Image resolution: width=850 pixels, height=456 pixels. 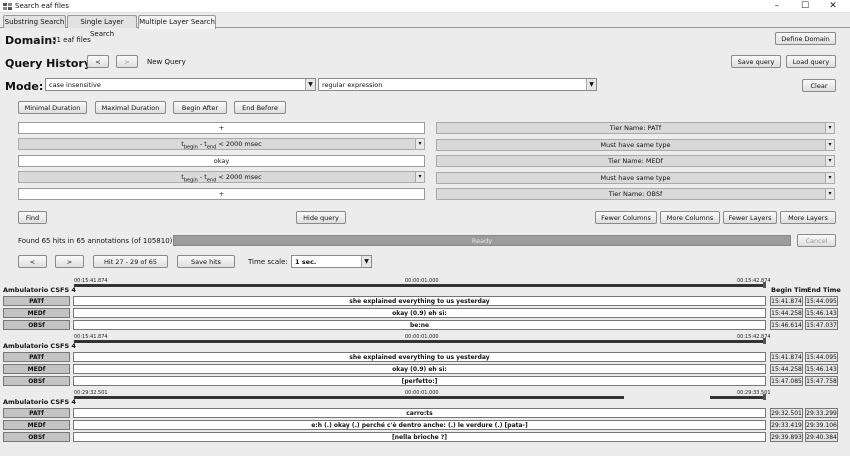 What do you see at coordinates (306, 262) in the screenshot?
I see `time-scale-value: 1 sec.` at bounding box center [306, 262].